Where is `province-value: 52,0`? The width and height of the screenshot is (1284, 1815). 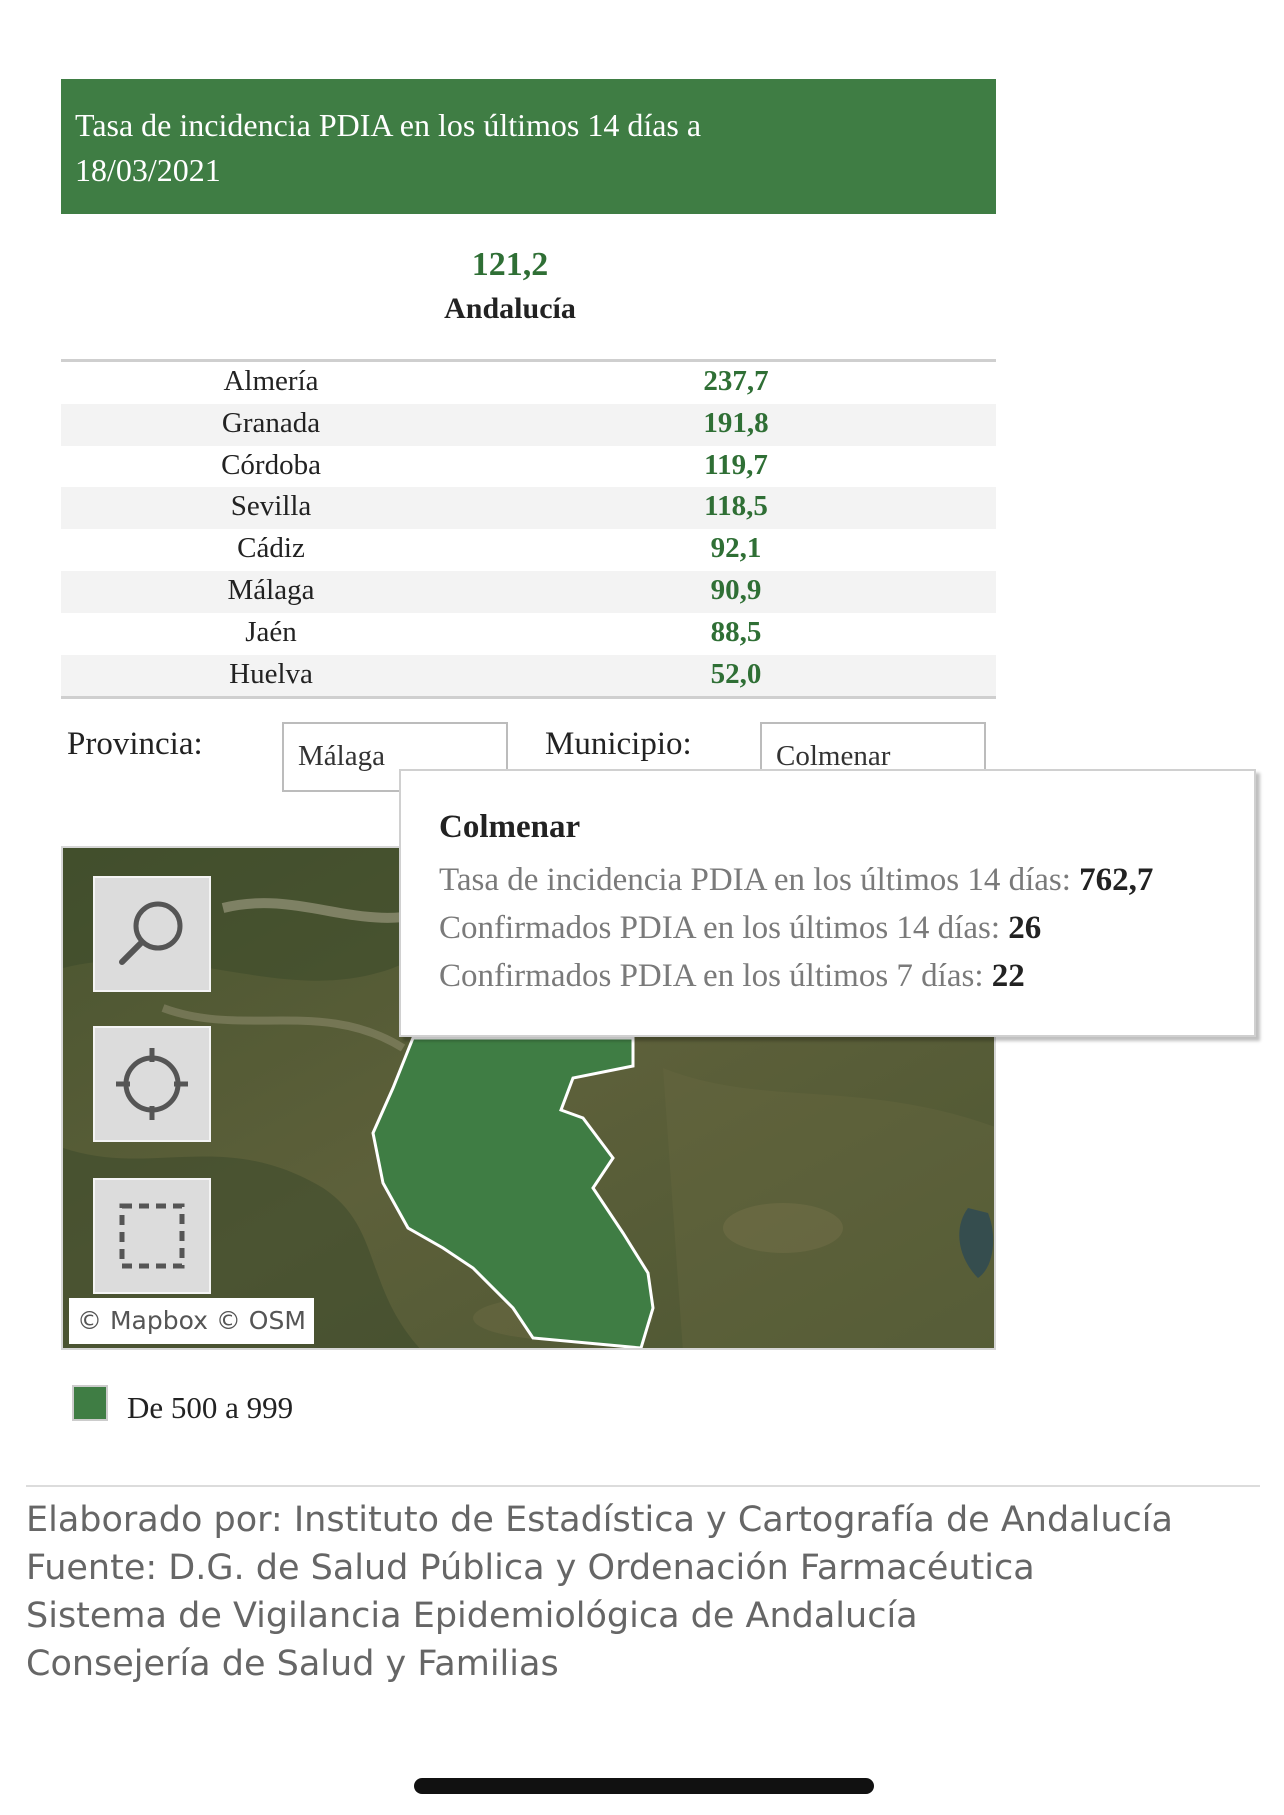
province-value: 52,0 is located at coordinates (736, 673).